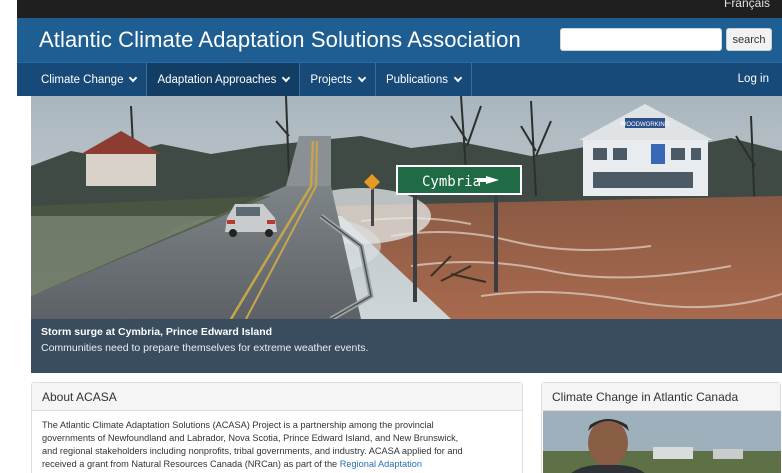 This screenshot has height=473, width=782. What do you see at coordinates (331, 79) in the screenshot?
I see `nav-item-label: Projects` at bounding box center [331, 79].